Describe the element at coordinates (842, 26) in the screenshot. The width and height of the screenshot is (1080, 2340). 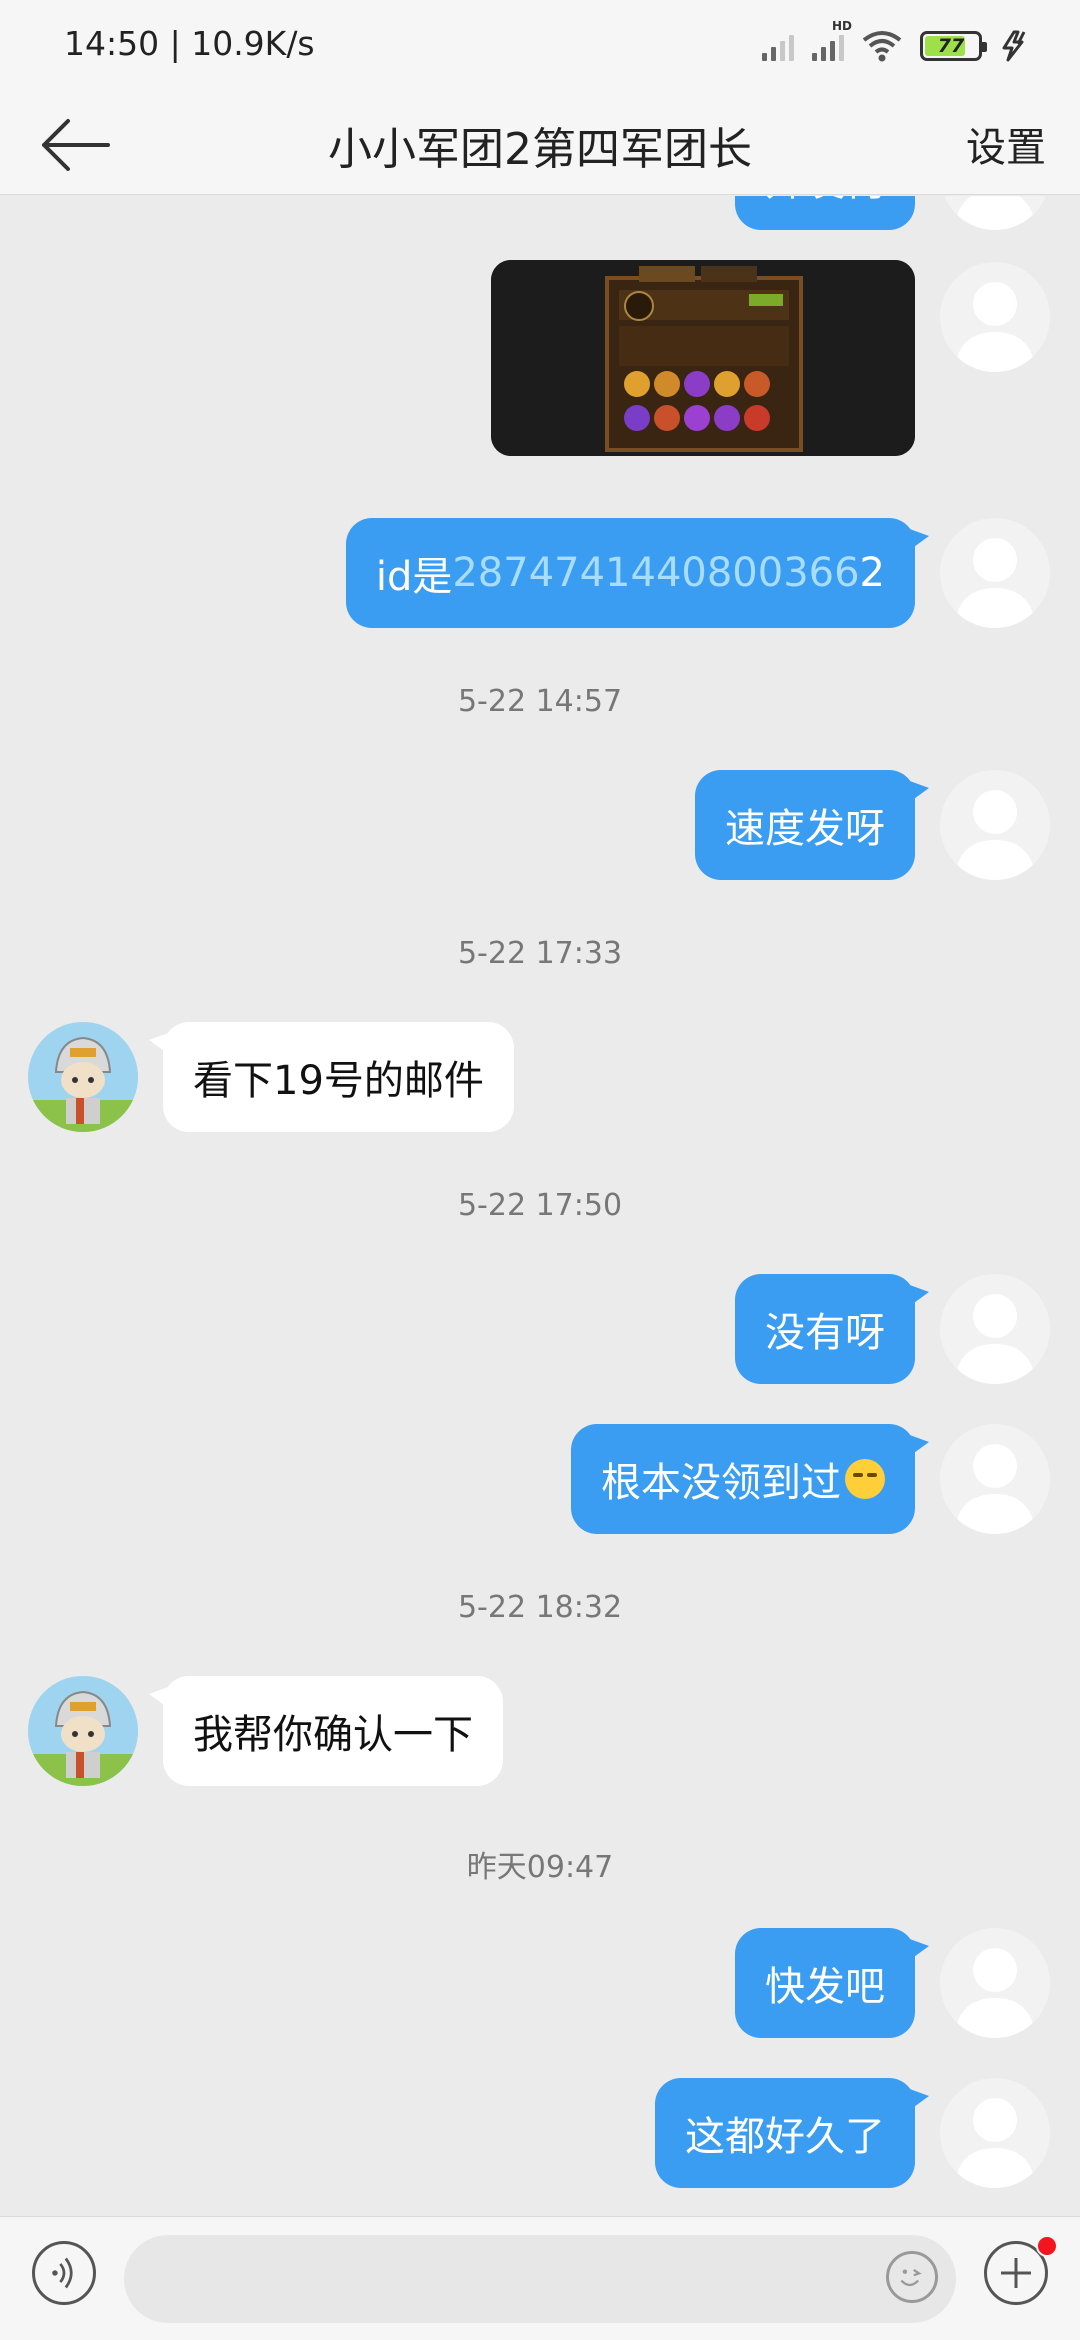
I see `hd-label: HD` at that location.